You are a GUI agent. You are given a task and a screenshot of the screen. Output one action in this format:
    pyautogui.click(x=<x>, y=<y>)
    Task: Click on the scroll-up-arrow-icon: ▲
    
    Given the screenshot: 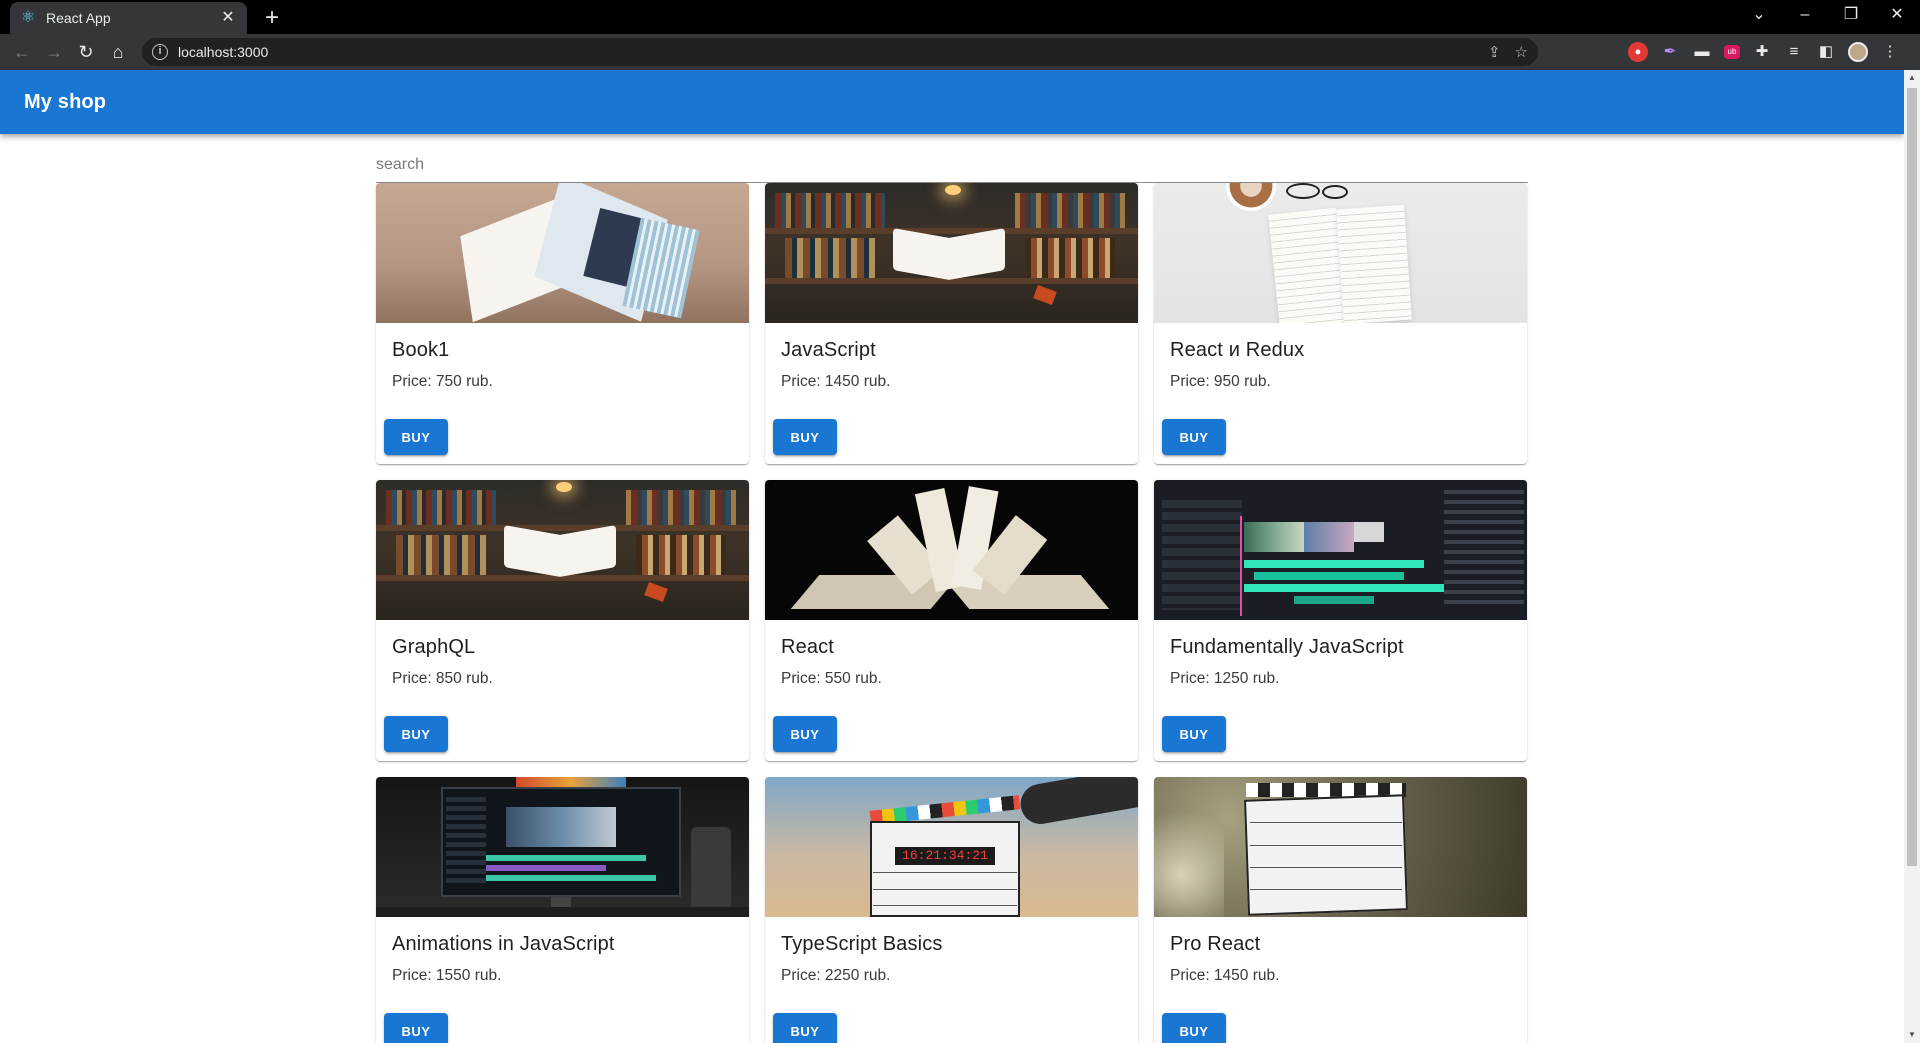 What is the action you would take?
    pyautogui.click(x=1912, y=78)
    